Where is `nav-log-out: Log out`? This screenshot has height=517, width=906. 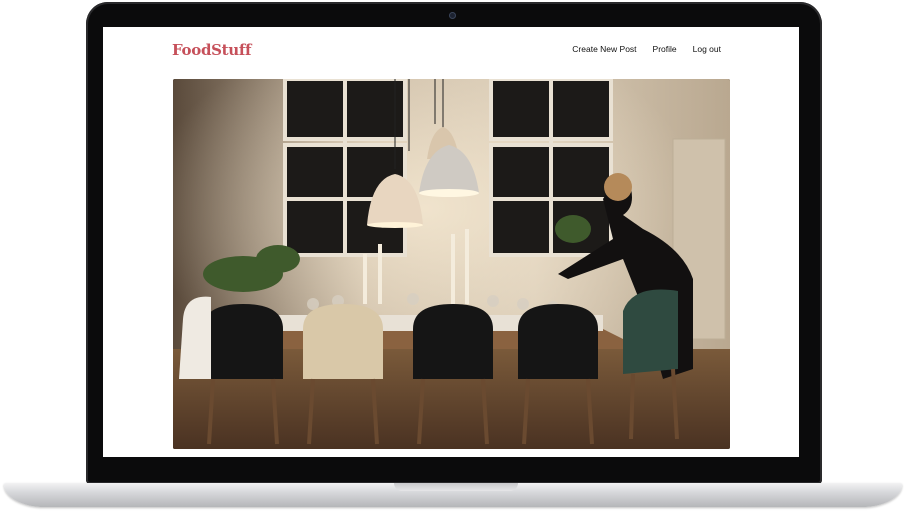 nav-log-out: Log out is located at coordinates (707, 49).